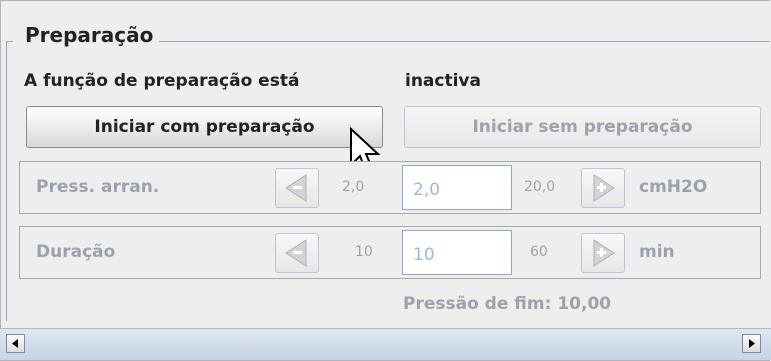 The image size is (771, 361). What do you see at coordinates (657, 252) in the screenshot?
I see `duration-unit: min` at bounding box center [657, 252].